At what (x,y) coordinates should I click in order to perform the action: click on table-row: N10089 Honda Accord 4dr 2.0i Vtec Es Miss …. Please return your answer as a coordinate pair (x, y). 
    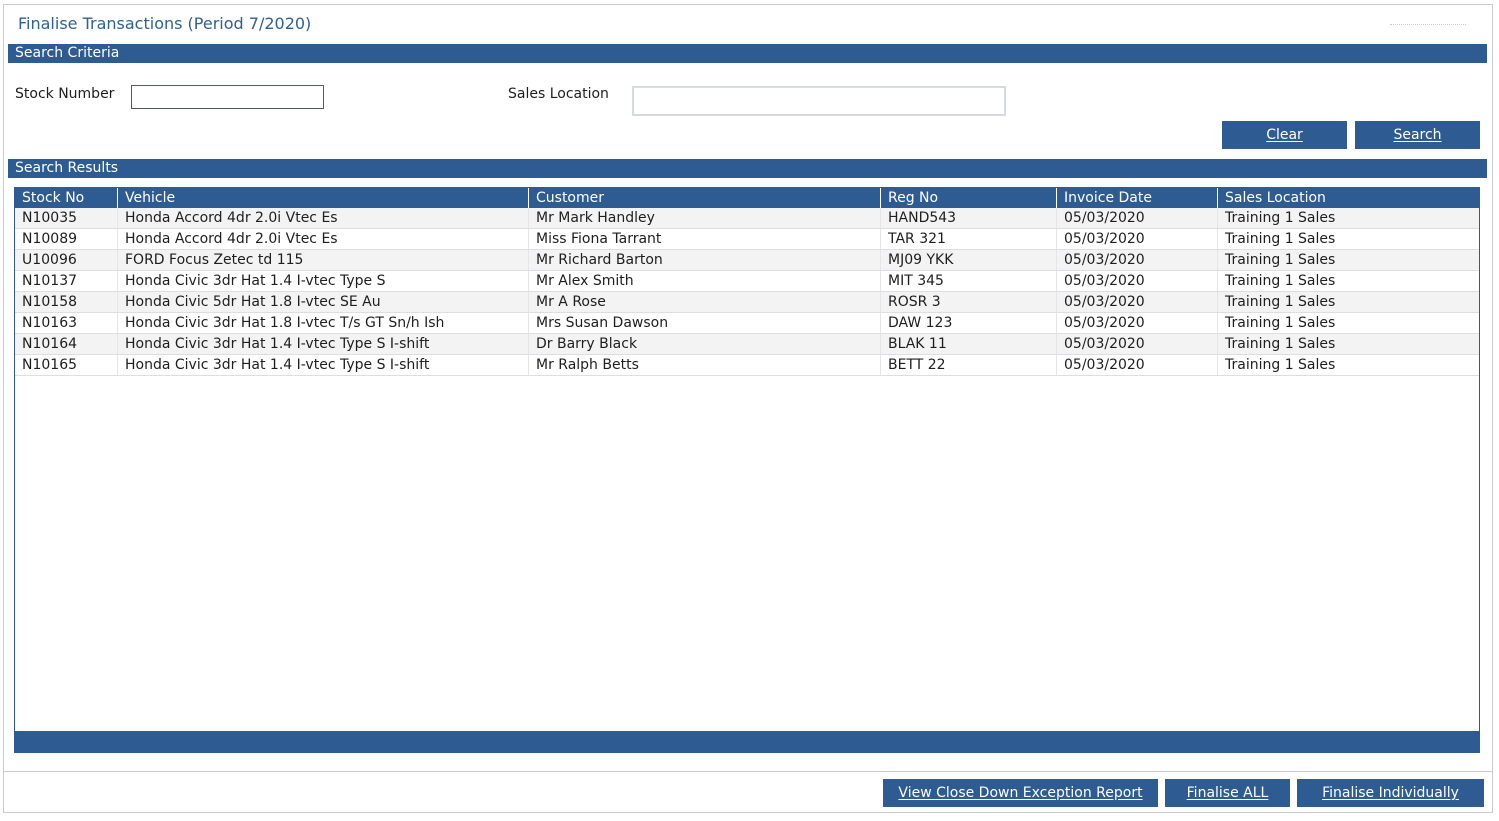
    Looking at the image, I should click on (747, 239).